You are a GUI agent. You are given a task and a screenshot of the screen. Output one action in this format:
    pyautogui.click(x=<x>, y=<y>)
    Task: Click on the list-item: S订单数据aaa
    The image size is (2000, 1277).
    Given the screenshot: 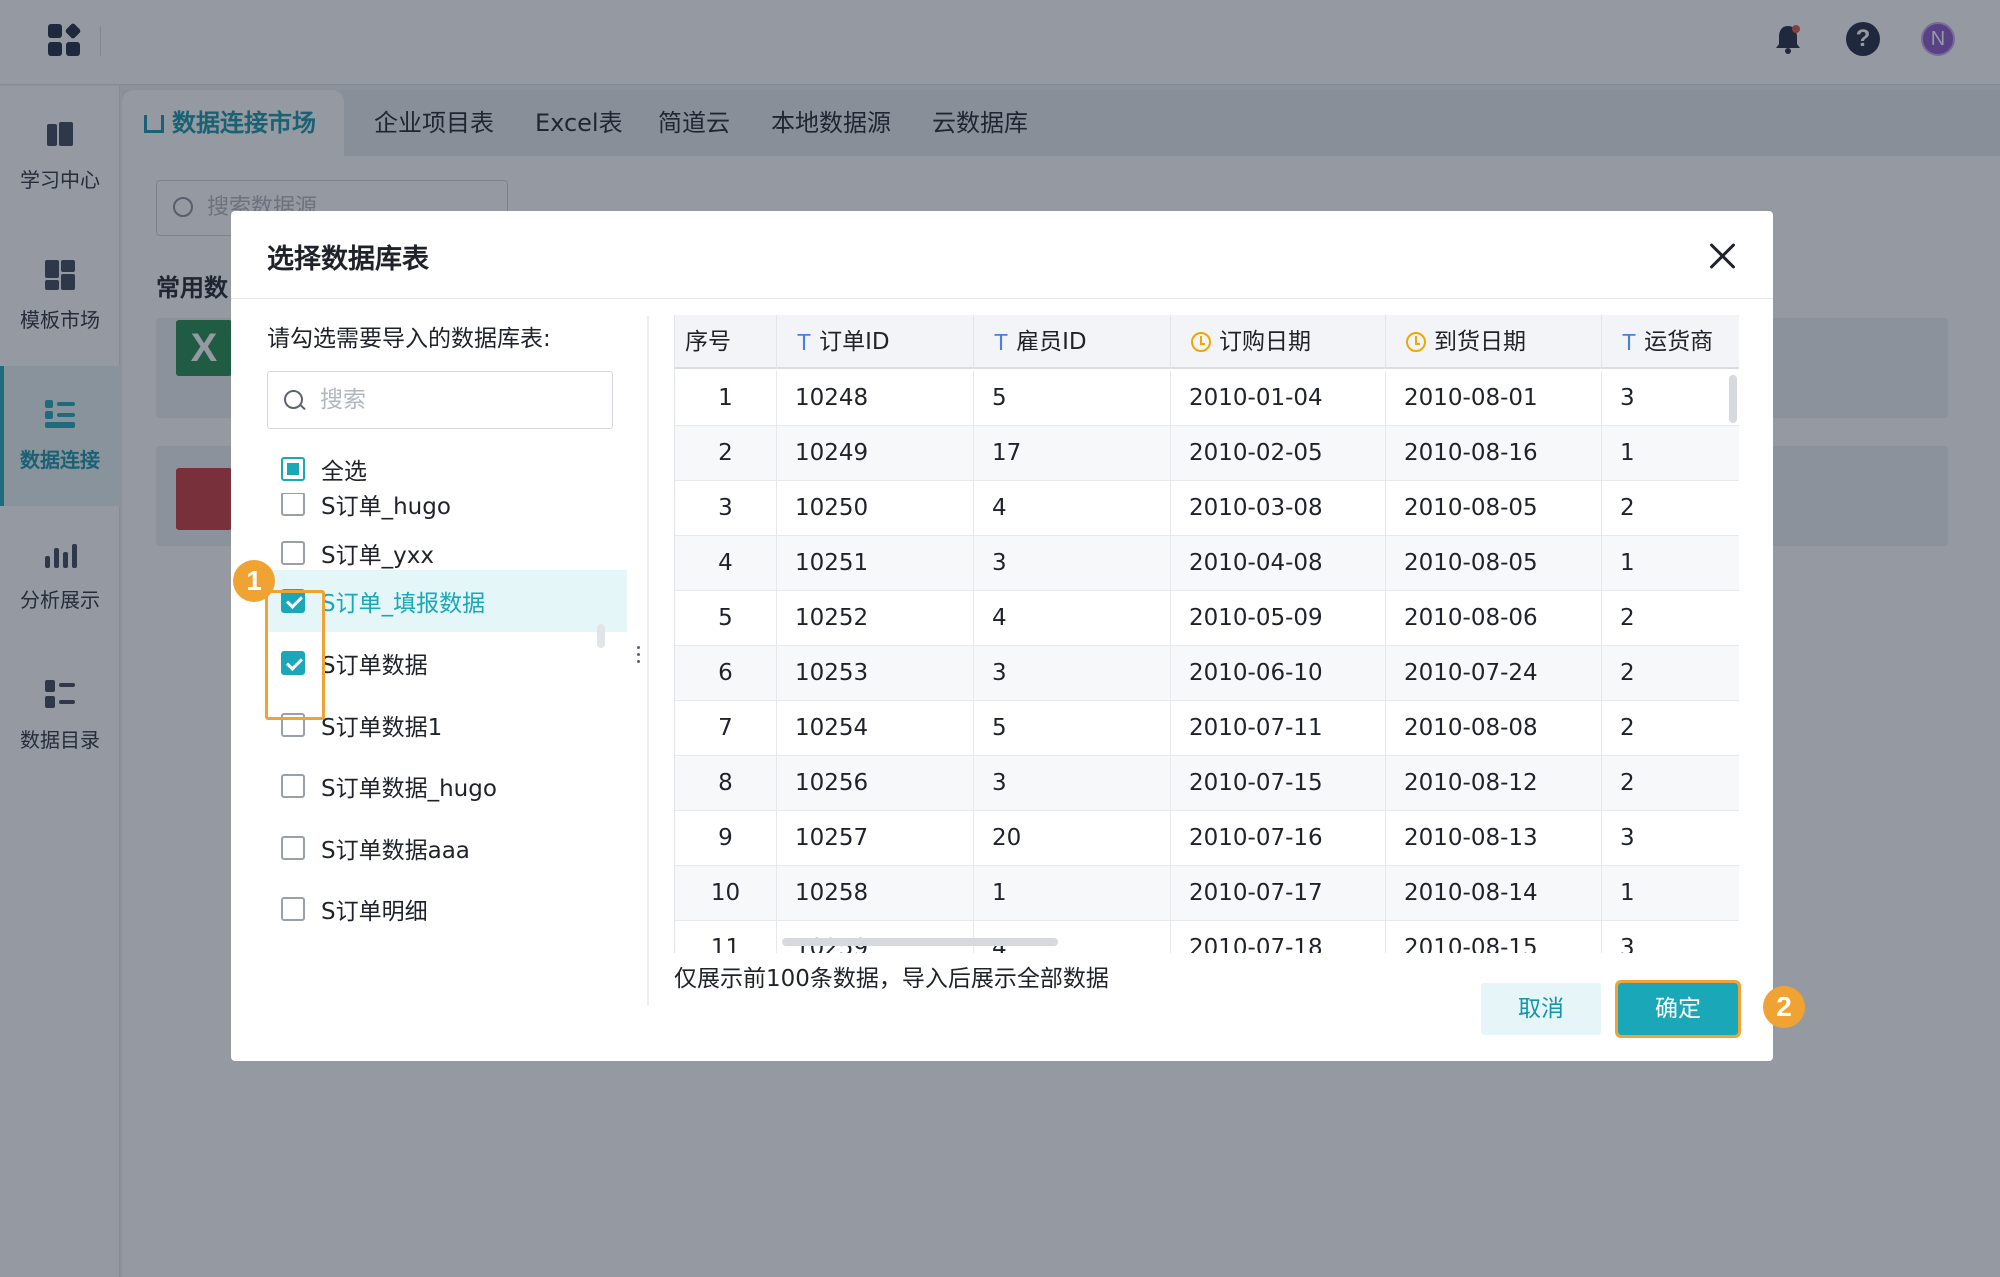 What is the action you would take?
    pyautogui.click(x=447, y=848)
    